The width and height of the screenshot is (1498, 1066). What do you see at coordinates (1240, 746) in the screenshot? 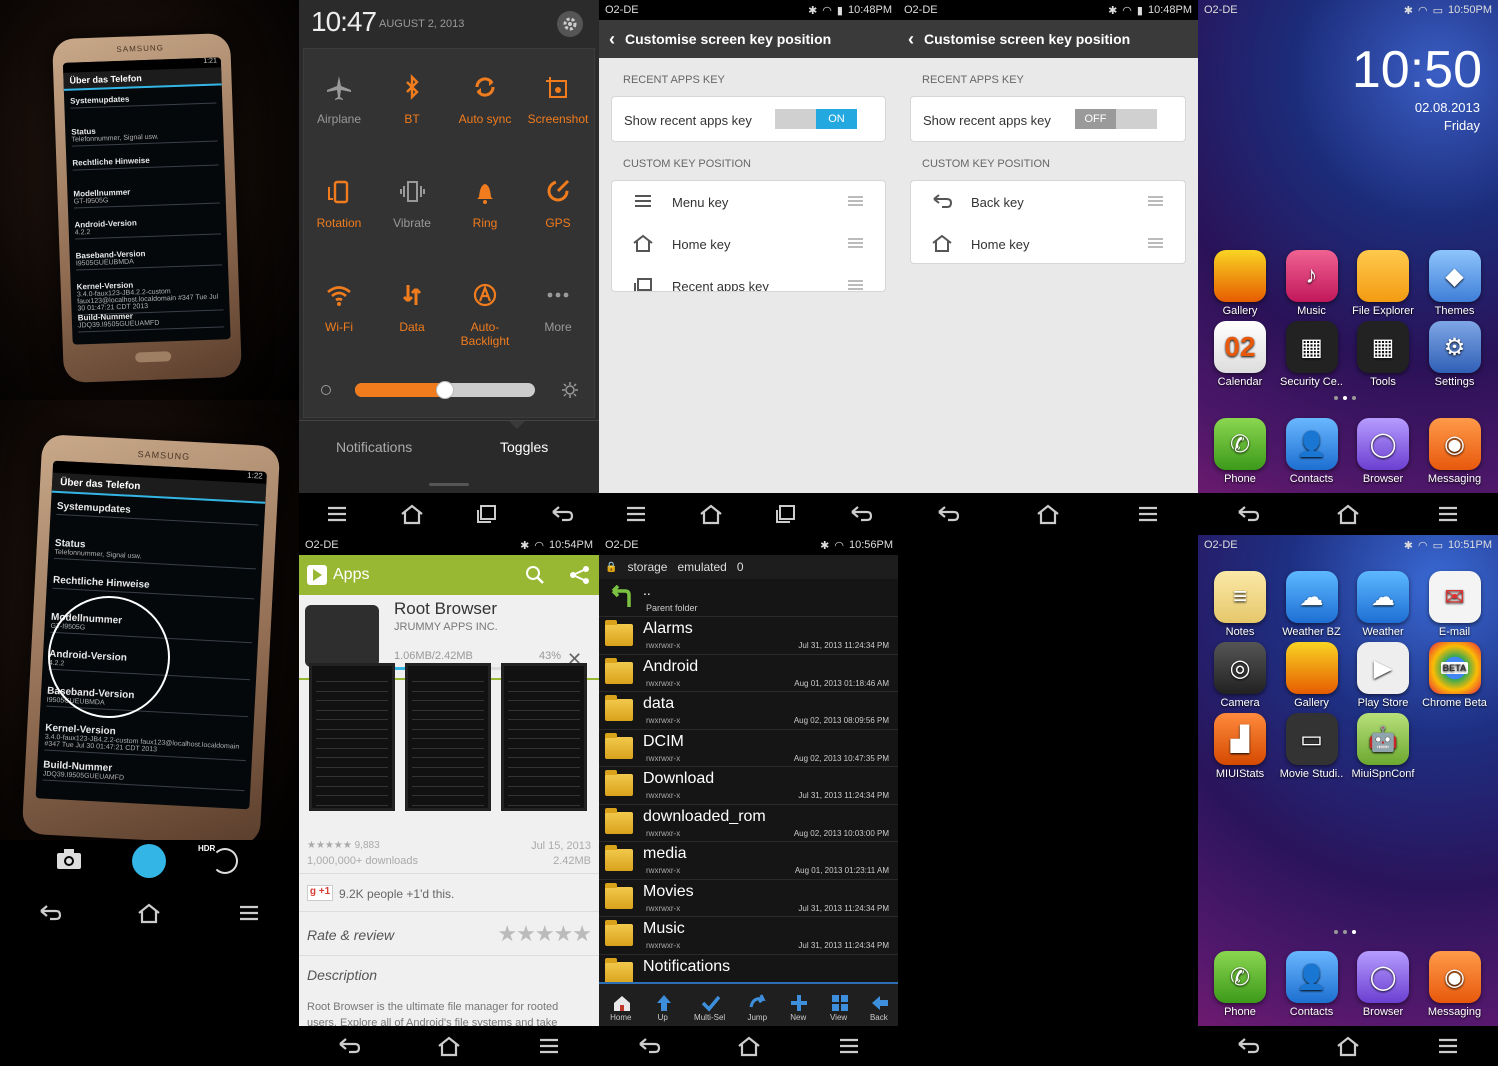
I see `app-miuistats: ▟ MIUIStats` at bounding box center [1240, 746].